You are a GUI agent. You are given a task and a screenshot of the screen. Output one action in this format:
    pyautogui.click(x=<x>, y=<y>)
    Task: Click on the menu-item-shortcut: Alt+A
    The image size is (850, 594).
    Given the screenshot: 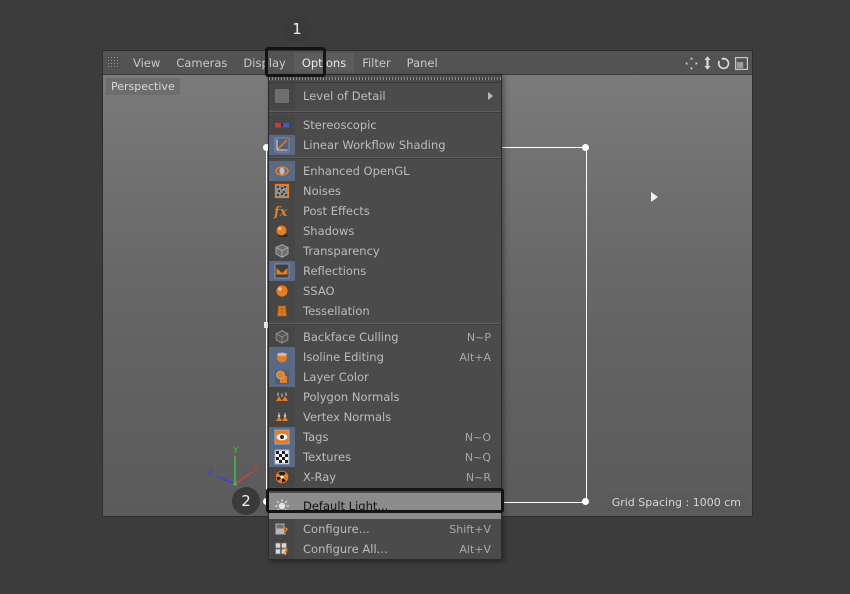 What is the action you would take?
    pyautogui.click(x=475, y=357)
    